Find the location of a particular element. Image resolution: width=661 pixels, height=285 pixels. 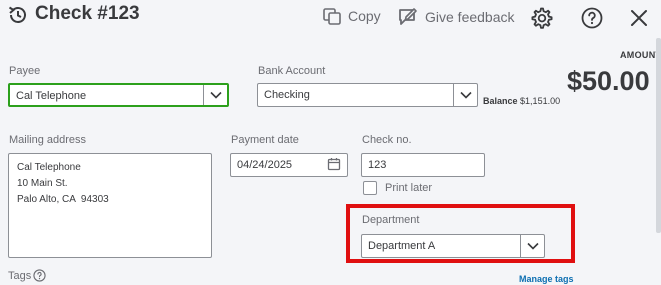

payee-value: Cal Telephone is located at coordinates (106, 95).